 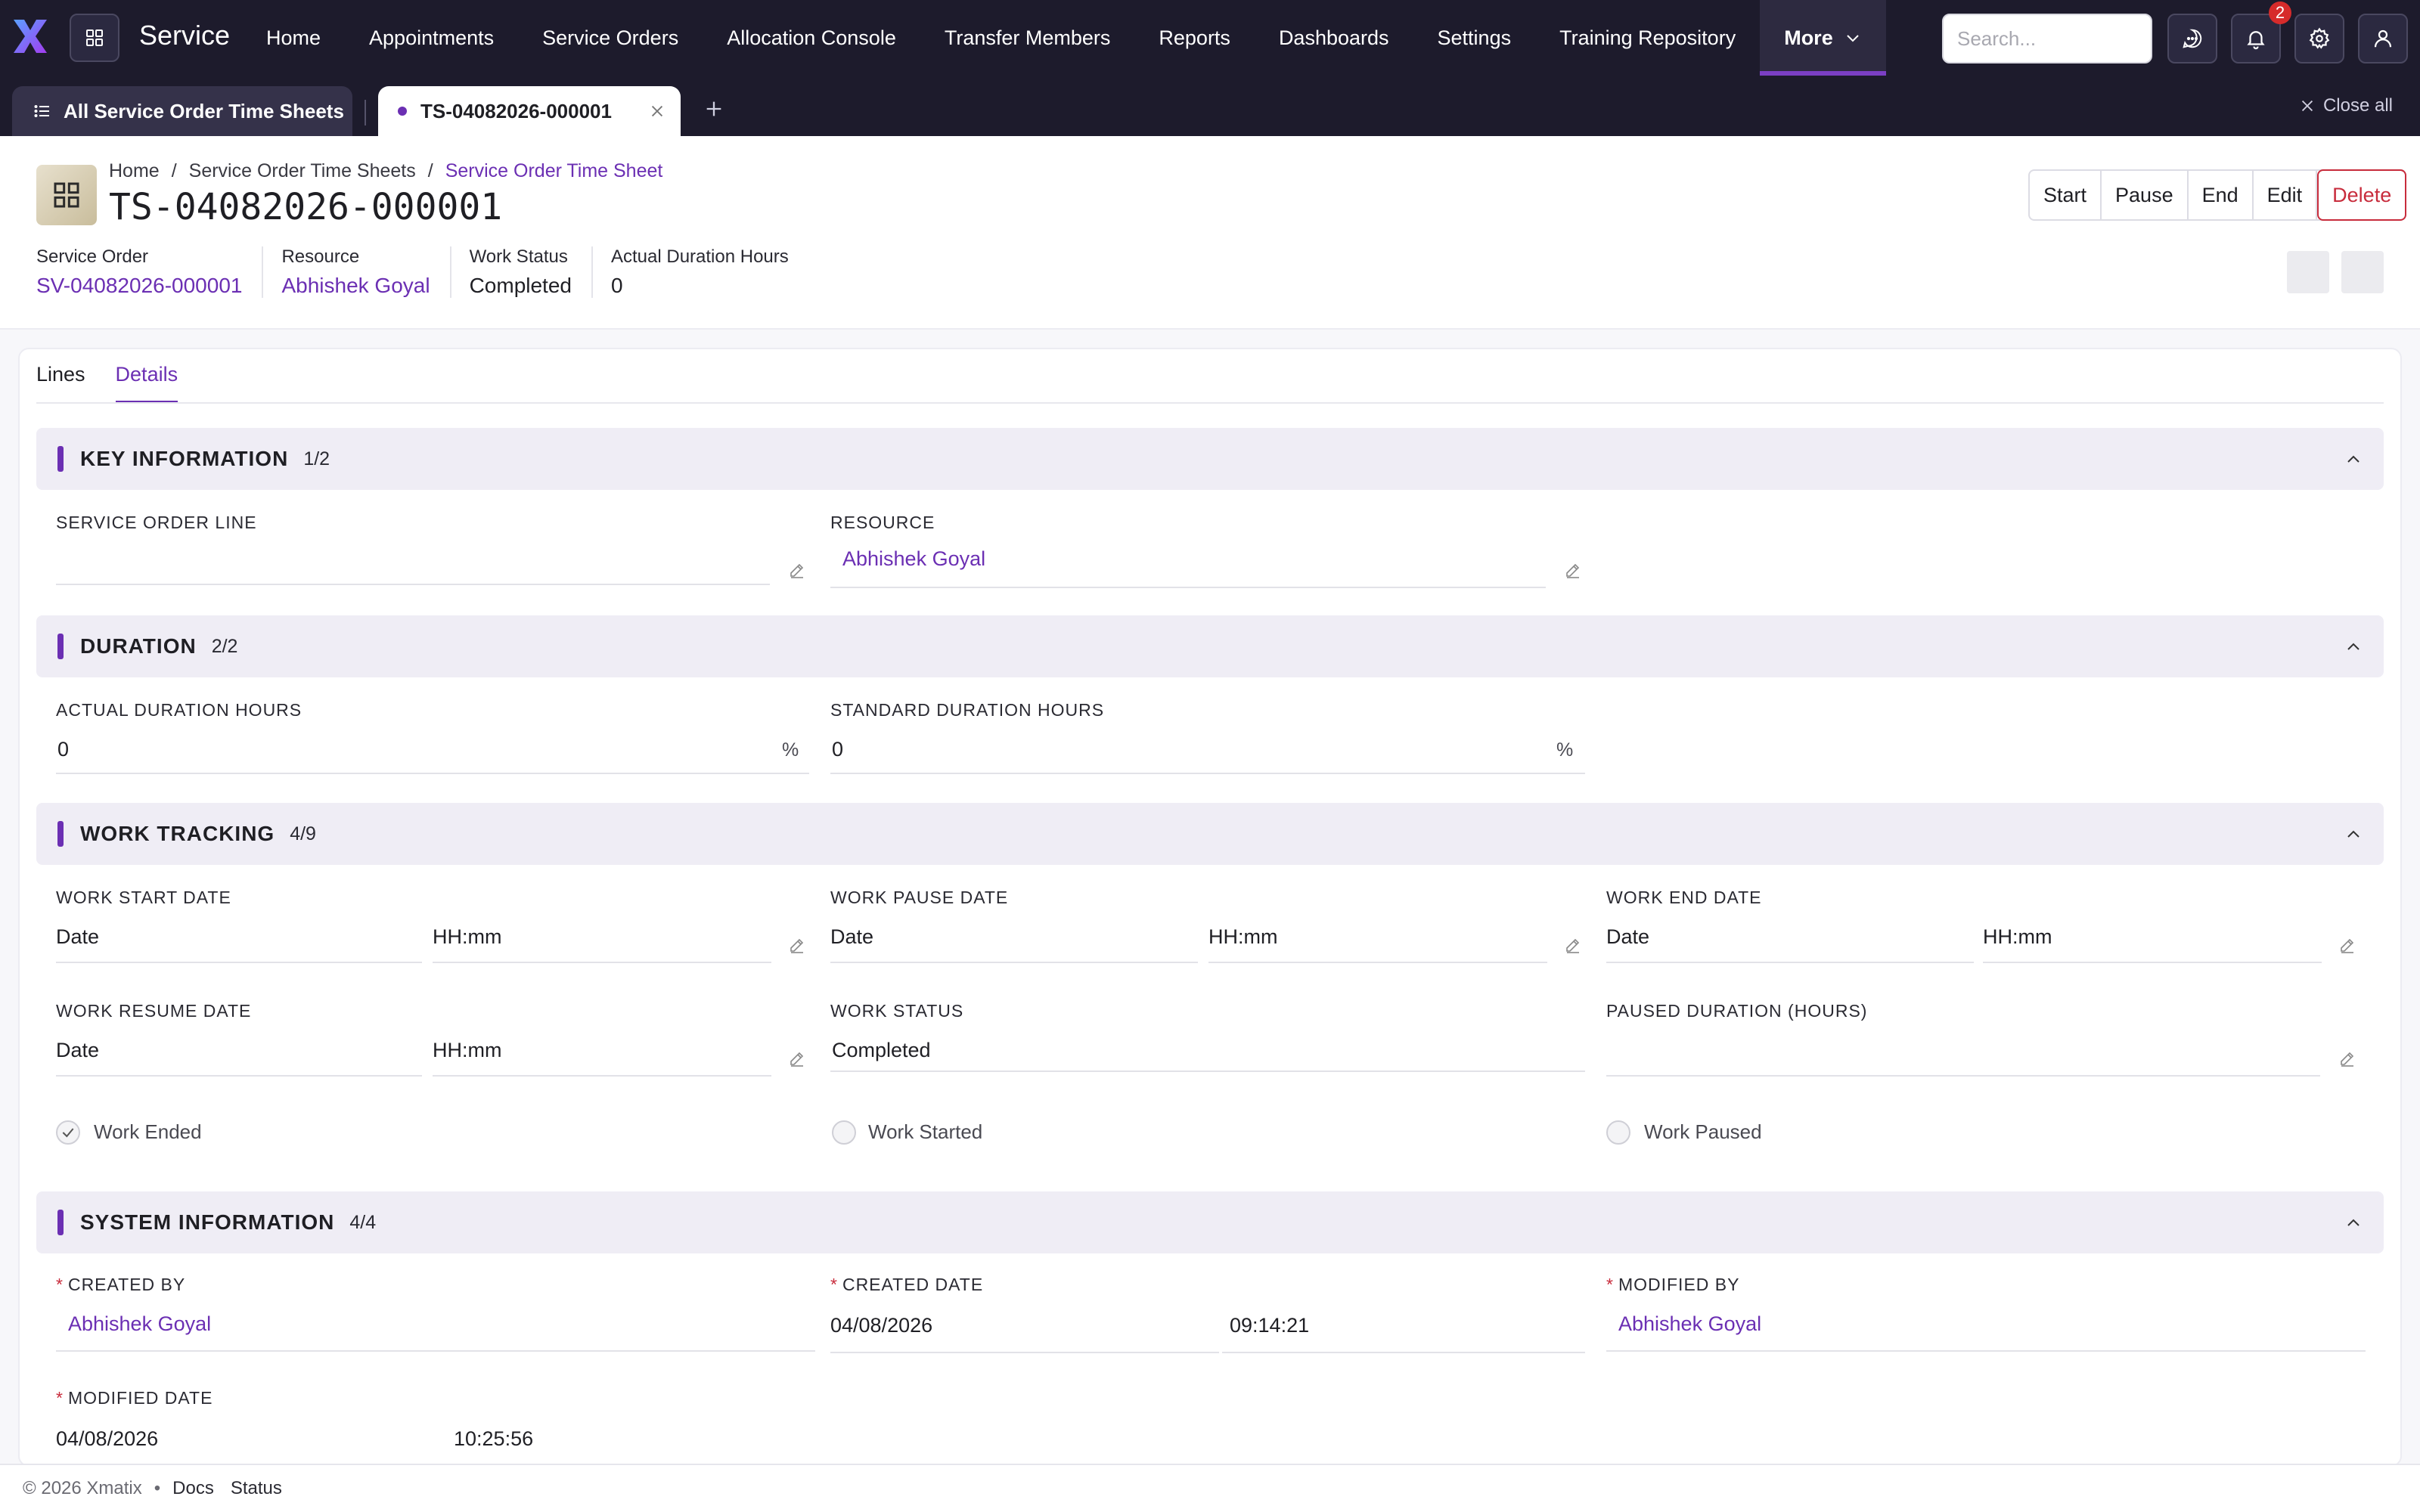 I want to click on section-duration: DURATION 2/2, so click(x=1210, y=646).